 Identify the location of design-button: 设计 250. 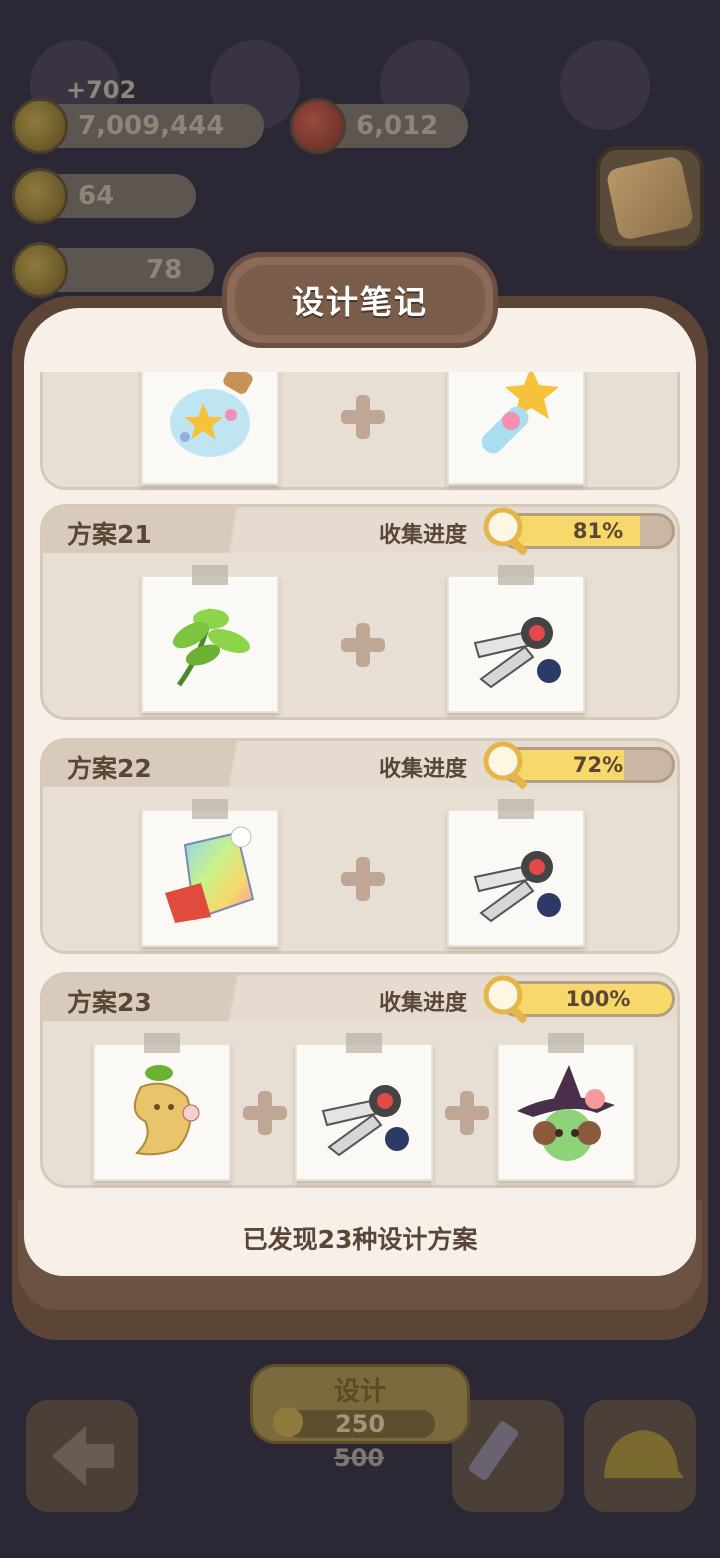
(360, 1404).